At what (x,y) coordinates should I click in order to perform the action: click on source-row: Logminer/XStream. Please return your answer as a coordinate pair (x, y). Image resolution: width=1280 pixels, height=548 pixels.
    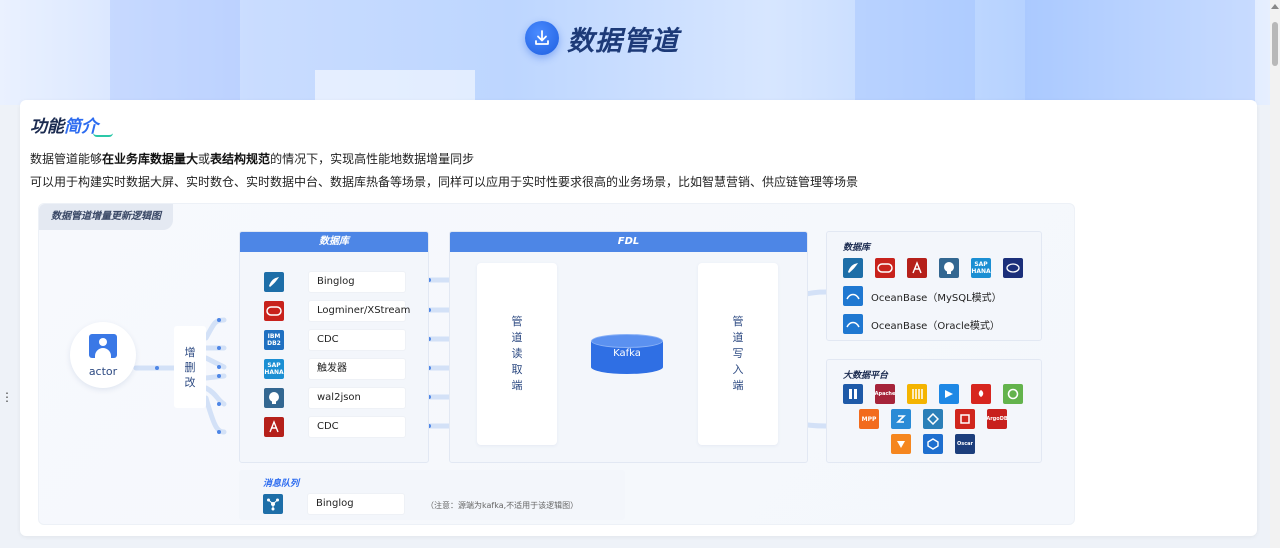
    Looking at the image, I should click on (337, 311).